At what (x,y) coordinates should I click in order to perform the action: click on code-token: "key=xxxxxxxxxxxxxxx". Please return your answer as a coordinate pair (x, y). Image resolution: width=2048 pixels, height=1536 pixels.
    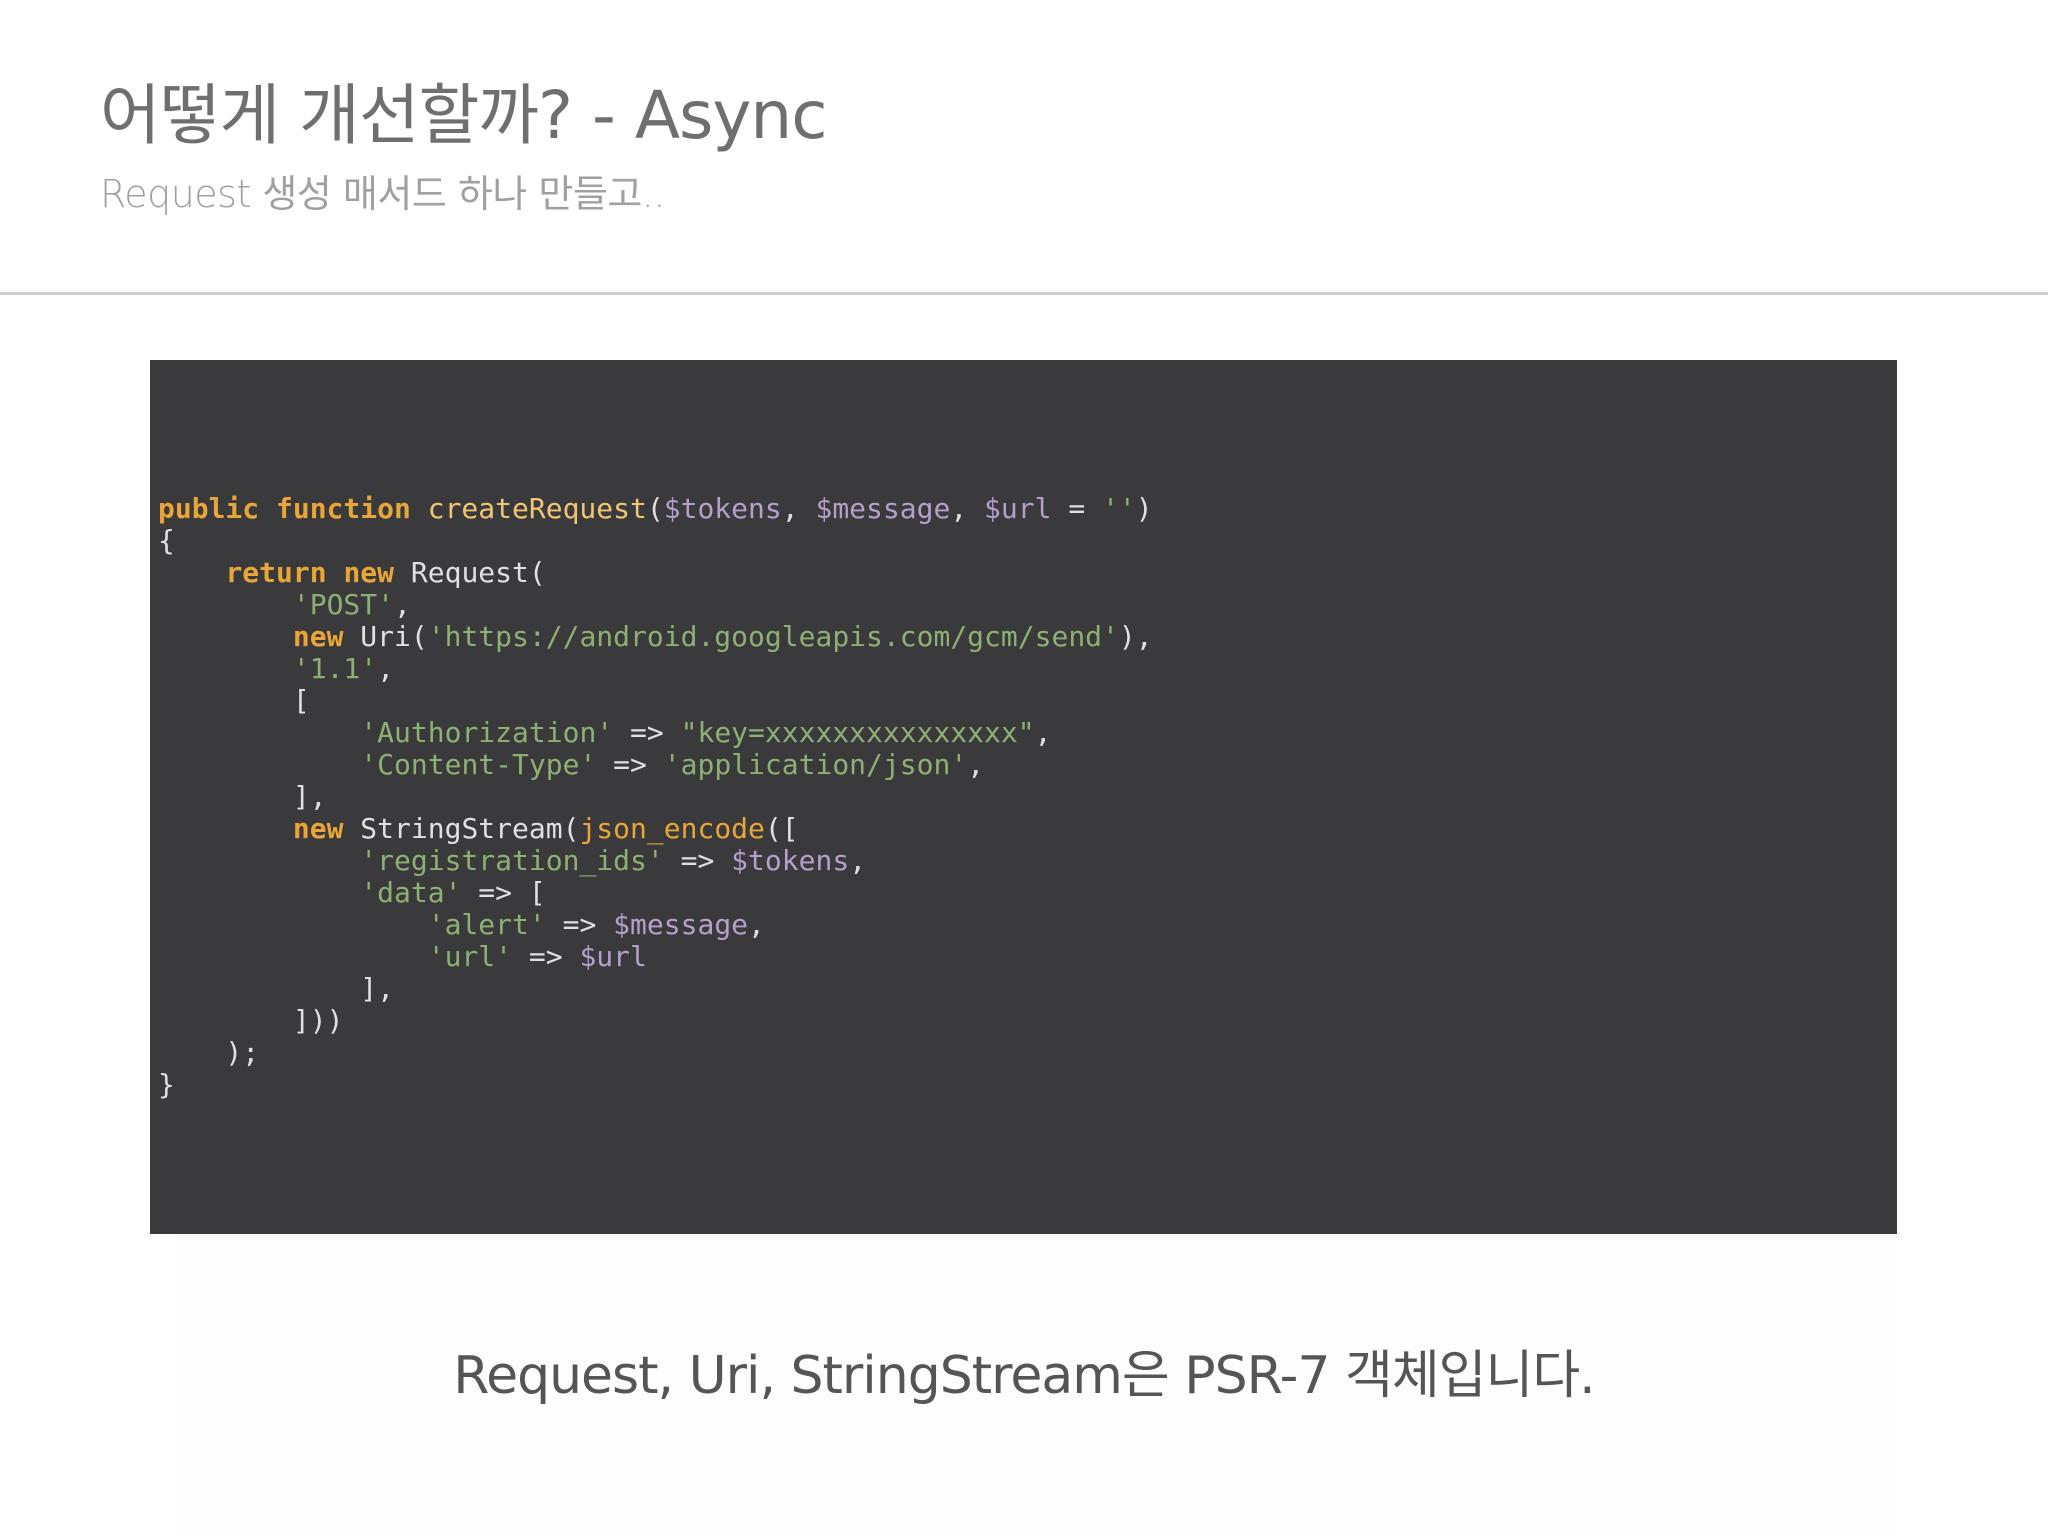
    Looking at the image, I should click on (857, 732).